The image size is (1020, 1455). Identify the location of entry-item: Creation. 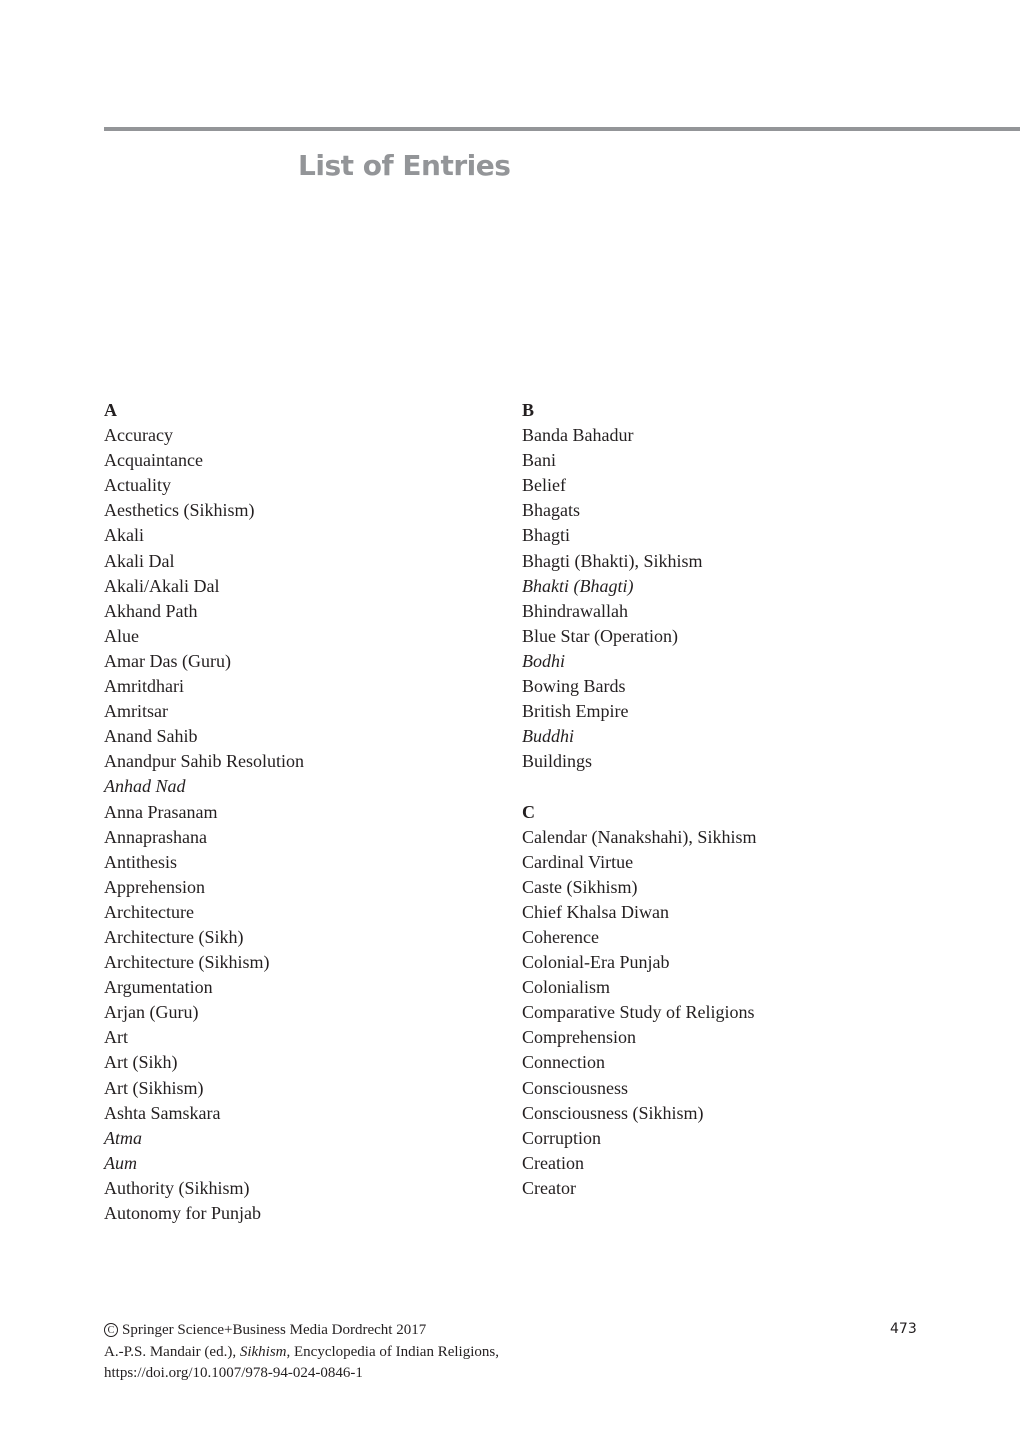
(553, 1162).